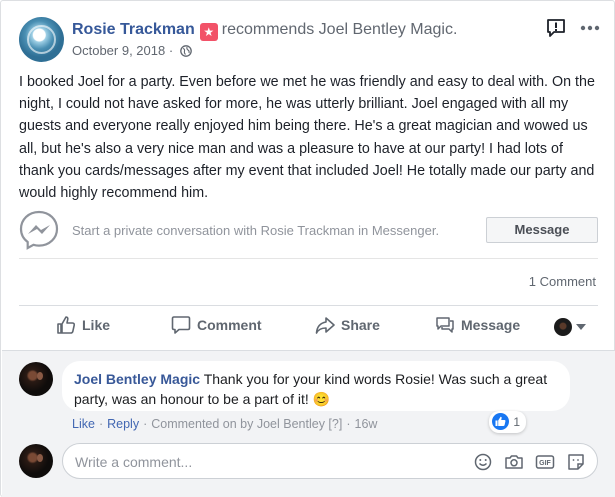 The height and width of the screenshot is (497, 615). Describe the element at coordinates (83, 424) in the screenshot. I see `comment-like-link: Like` at that location.